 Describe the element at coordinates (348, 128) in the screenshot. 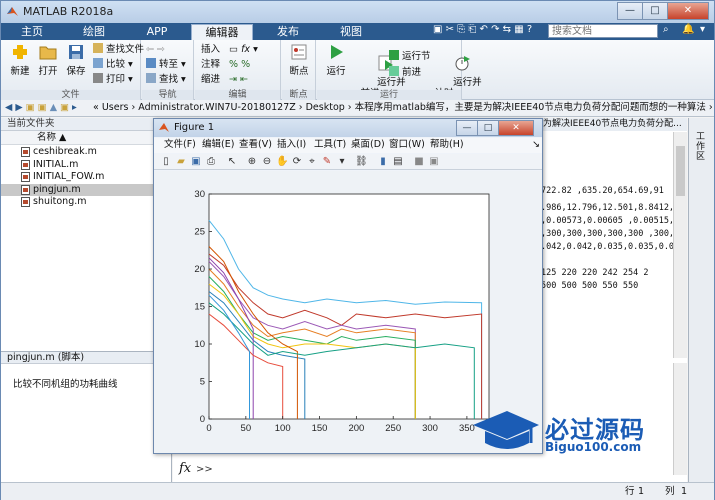

I see `figure-title-bar: Figure 1 — □ ✕` at that location.